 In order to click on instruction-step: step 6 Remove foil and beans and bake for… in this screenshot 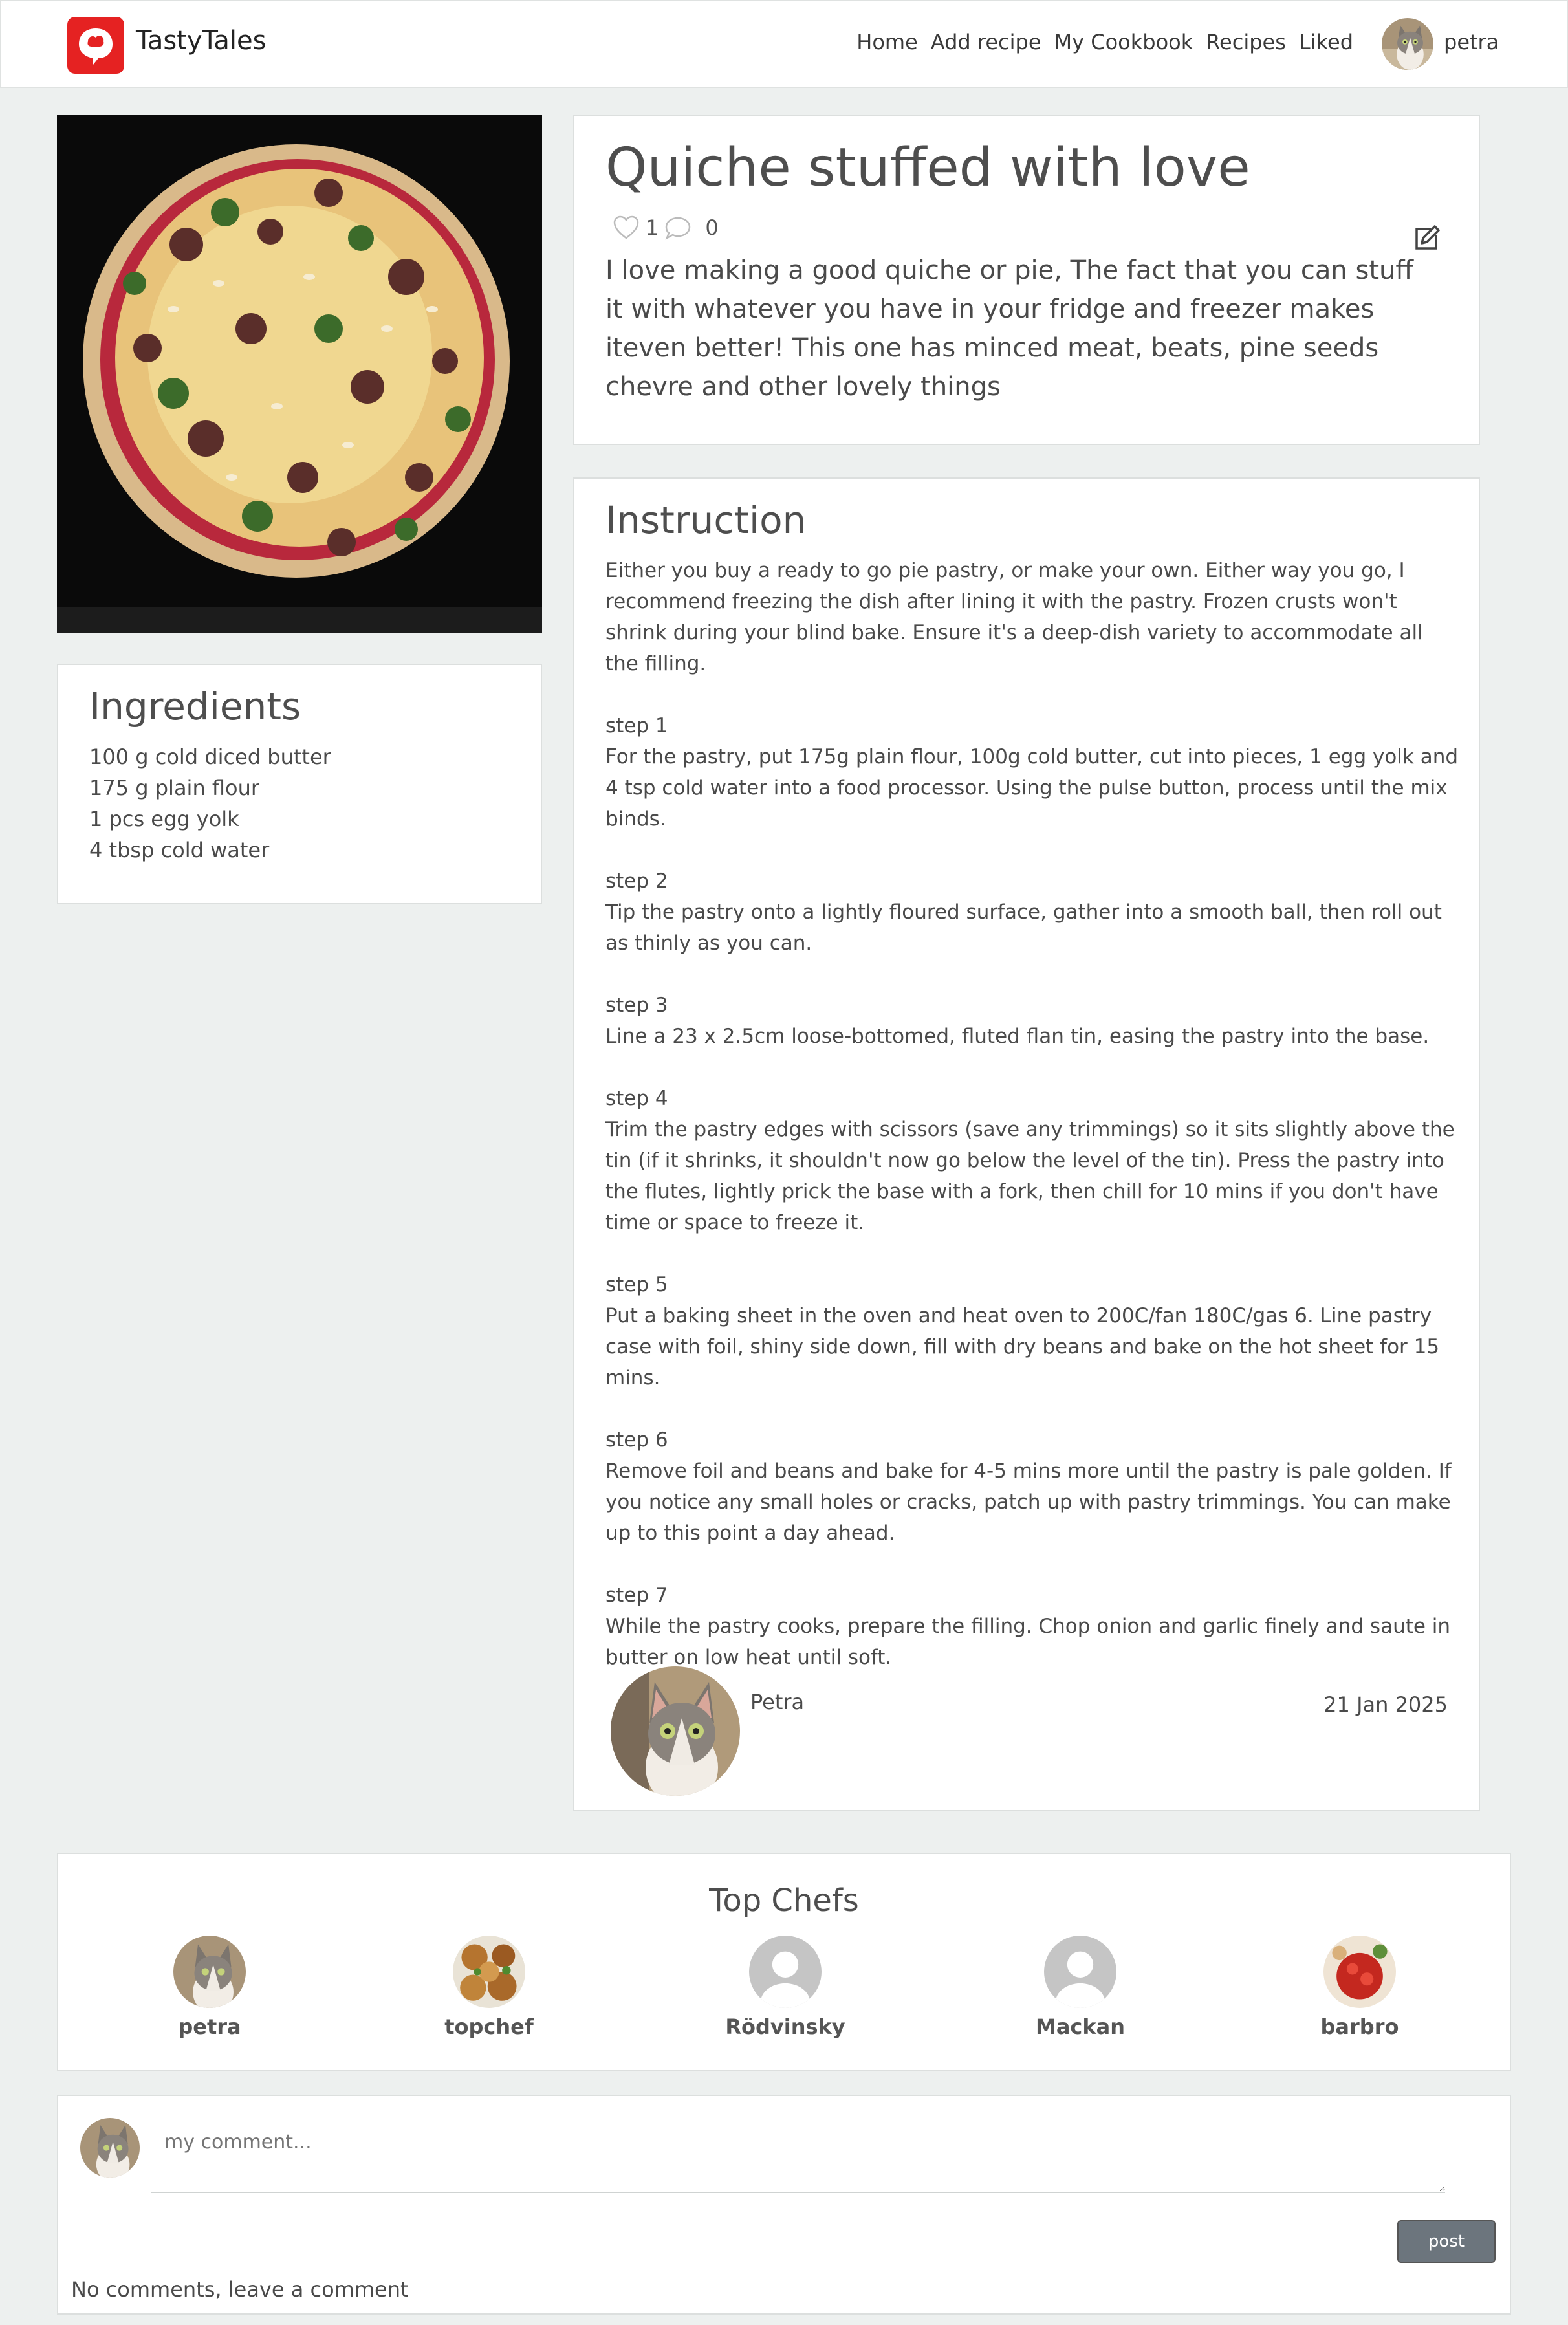, I will do `click(1032, 1486)`.